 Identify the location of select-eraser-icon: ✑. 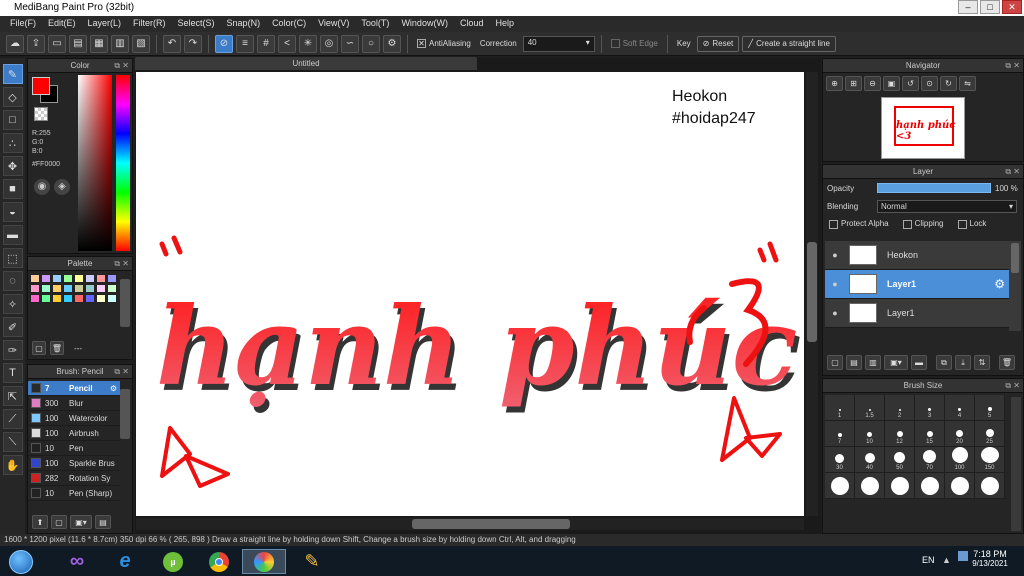
(12, 350).